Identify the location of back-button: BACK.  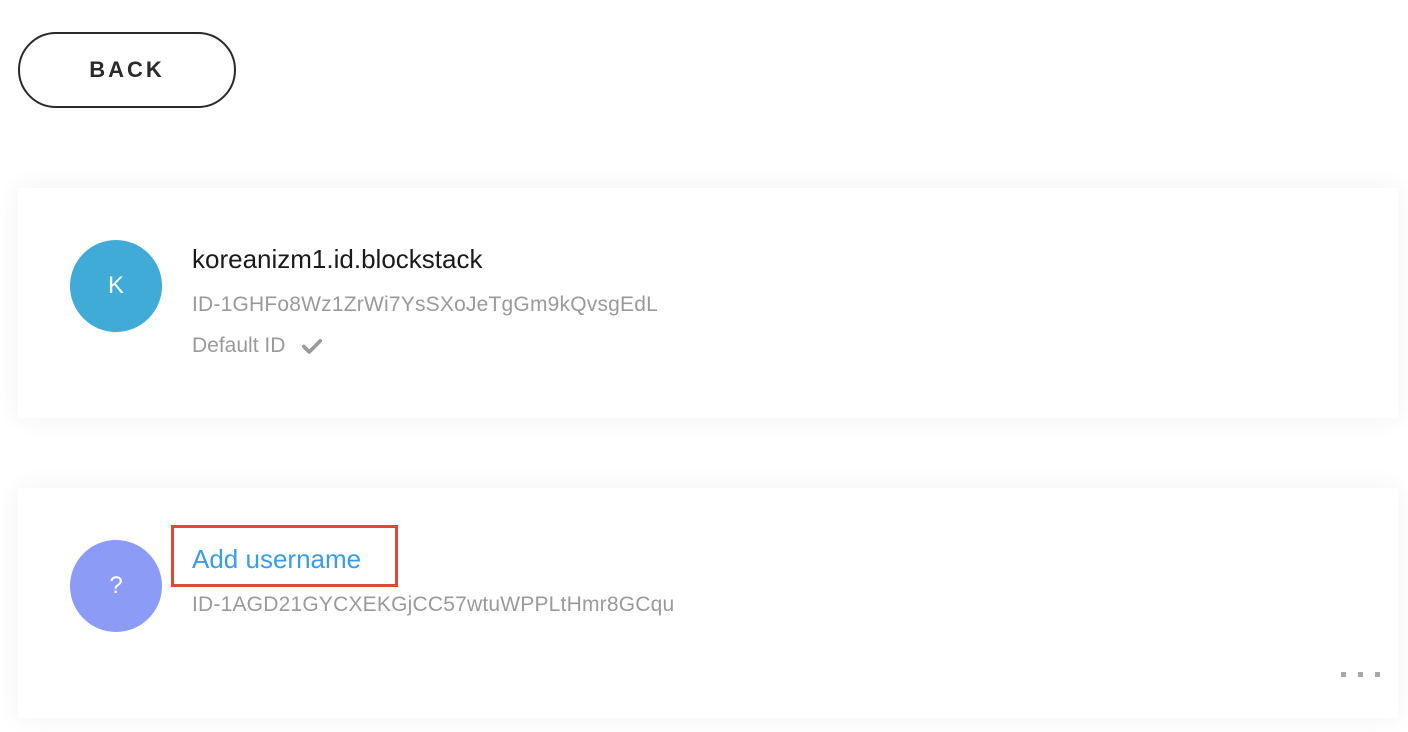
(127, 70).